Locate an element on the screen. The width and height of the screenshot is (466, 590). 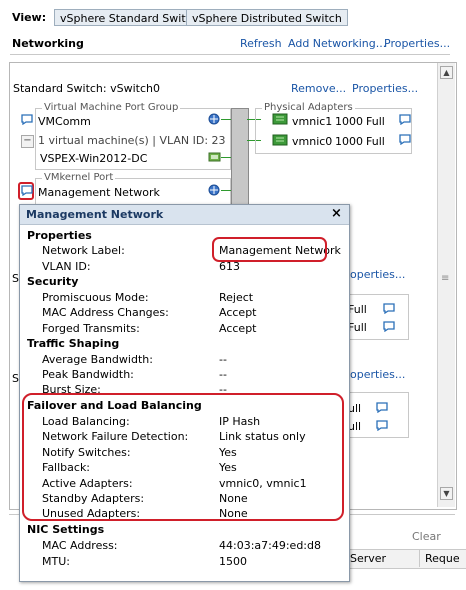
unused-adapters-label: Unused Adapters: is located at coordinates (91, 513).